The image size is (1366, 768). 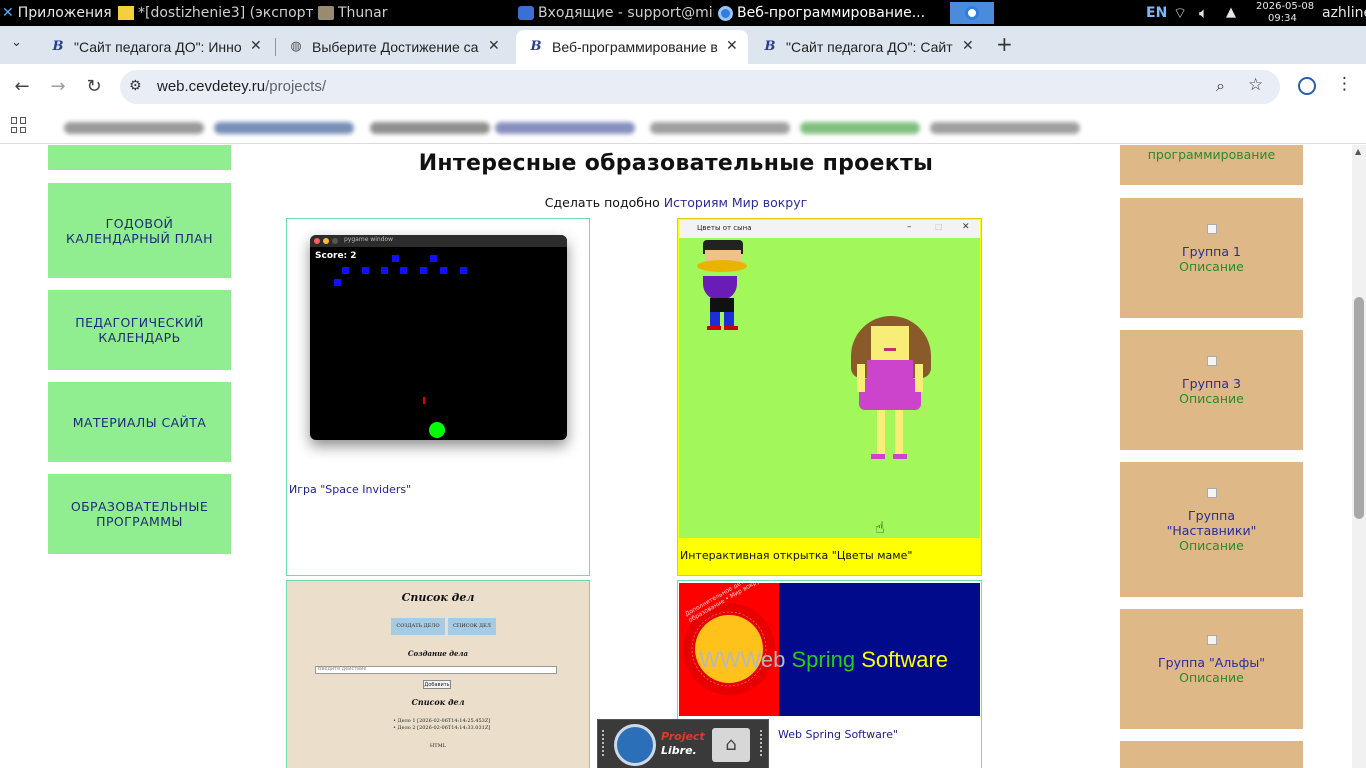 What do you see at coordinates (700, 87) in the screenshot?
I see `address-bar: ⚙ web.cevdetey.ru/projects/ ⌕ ☆` at bounding box center [700, 87].